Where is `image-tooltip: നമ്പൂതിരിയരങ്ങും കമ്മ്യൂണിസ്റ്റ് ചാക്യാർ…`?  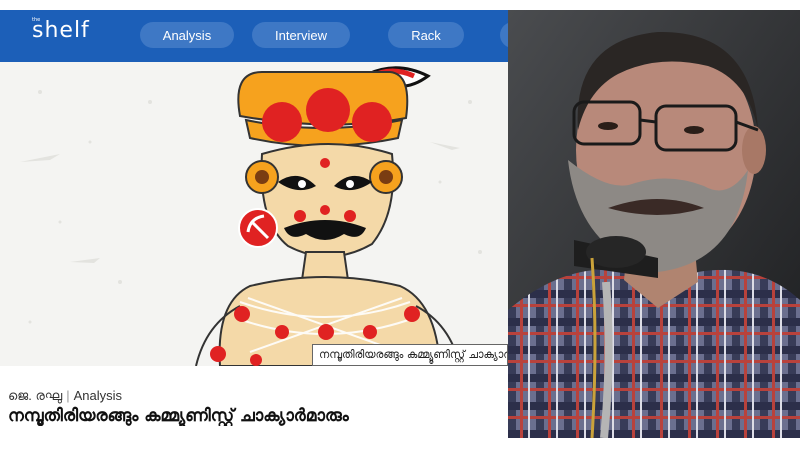 image-tooltip: നമ്പൂതിരിയരങ്ങും കമ്മ്യൂണിസ്റ്റ് ചാക്യാർ… is located at coordinates (410, 355).